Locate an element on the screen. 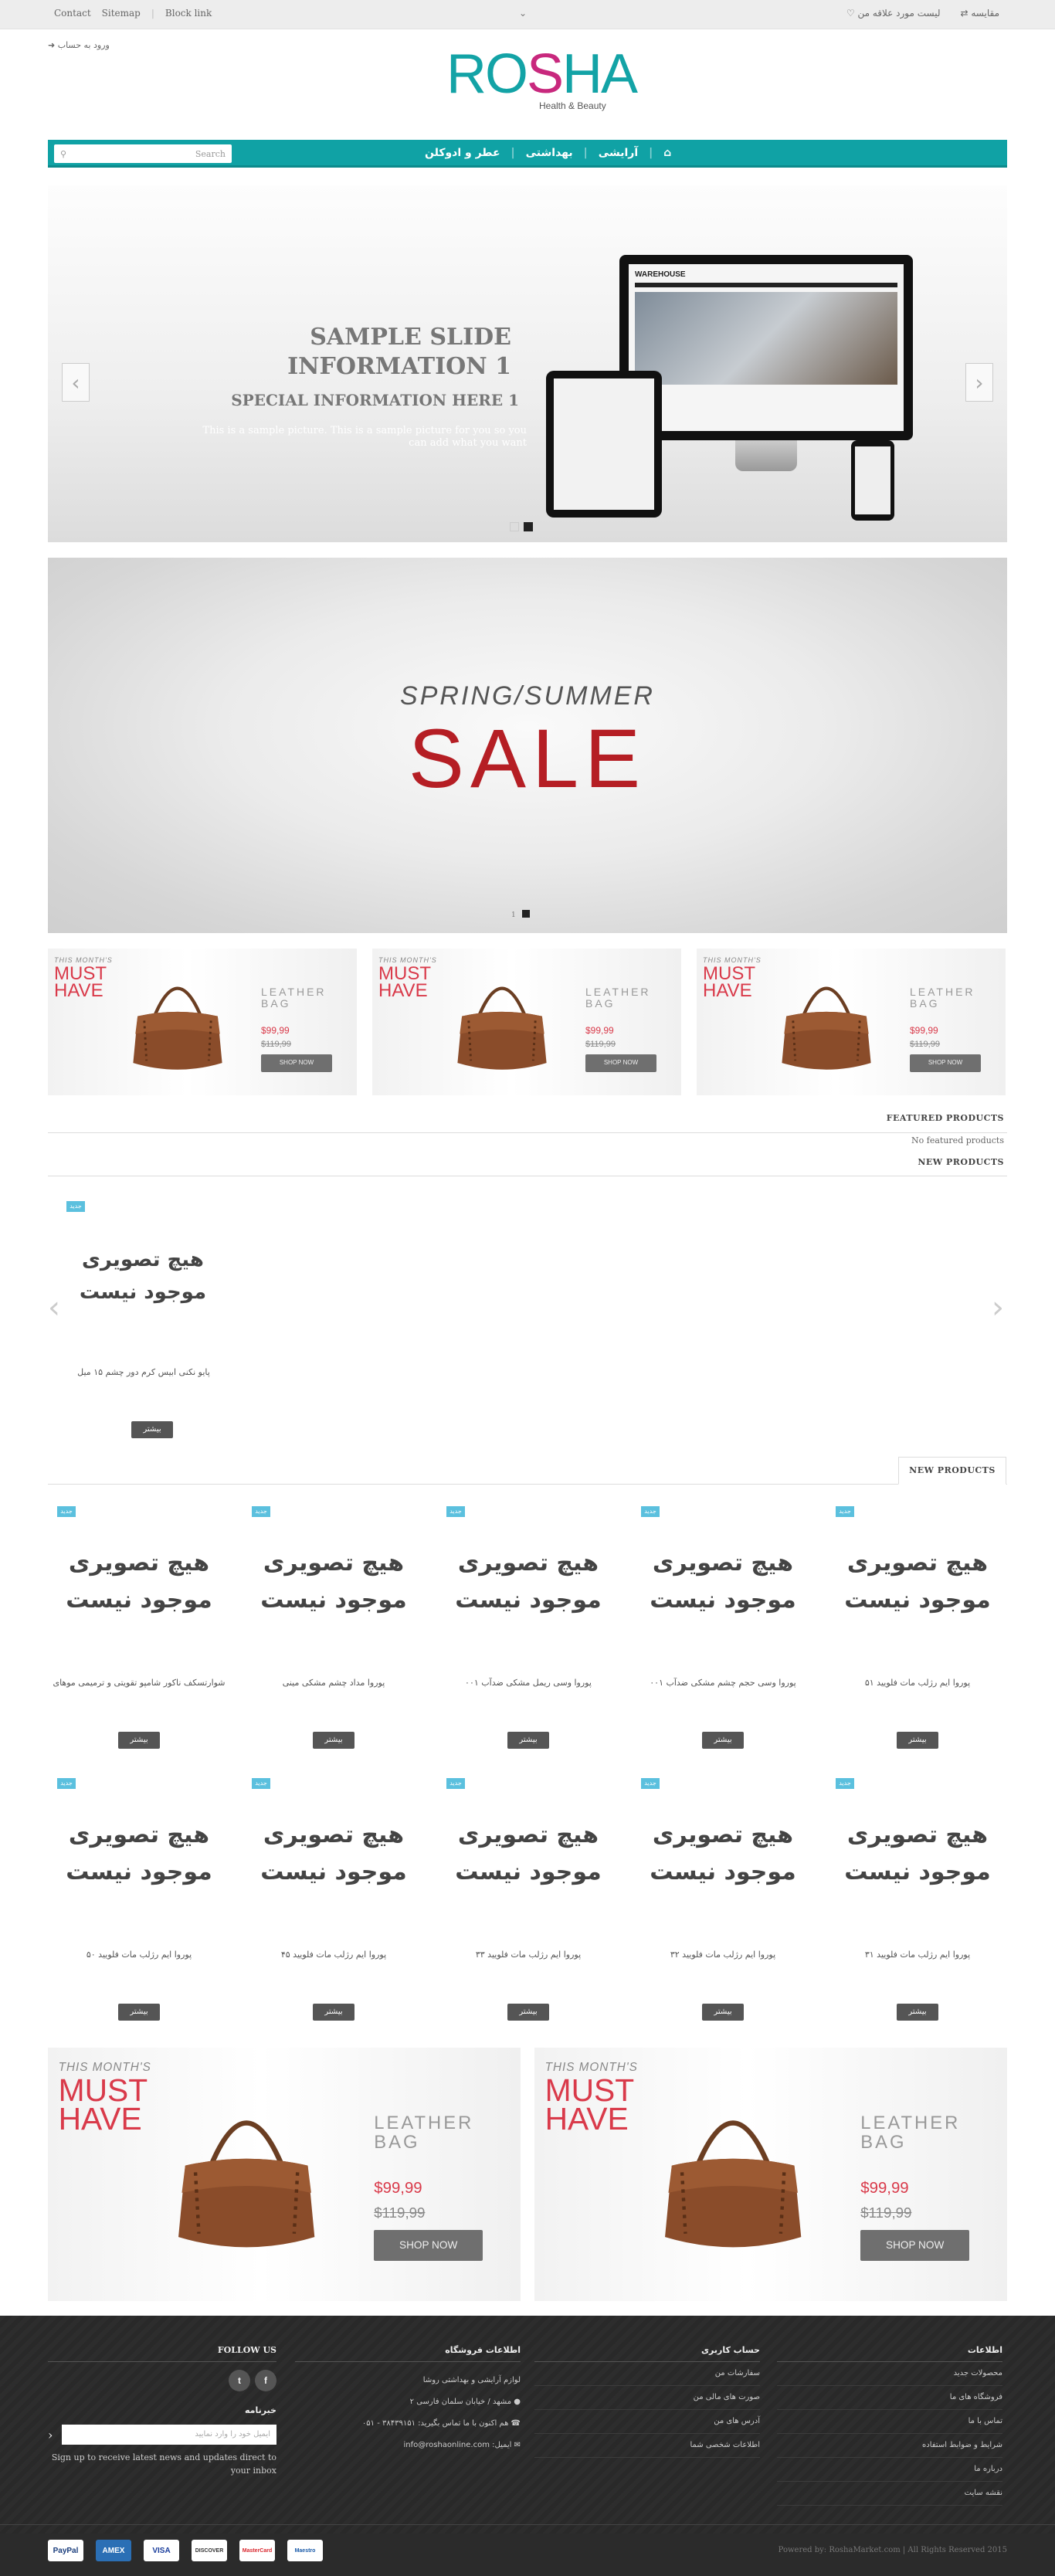  tab-new-products: NEW PRODUCTS is located at coordinates (952, 1471).